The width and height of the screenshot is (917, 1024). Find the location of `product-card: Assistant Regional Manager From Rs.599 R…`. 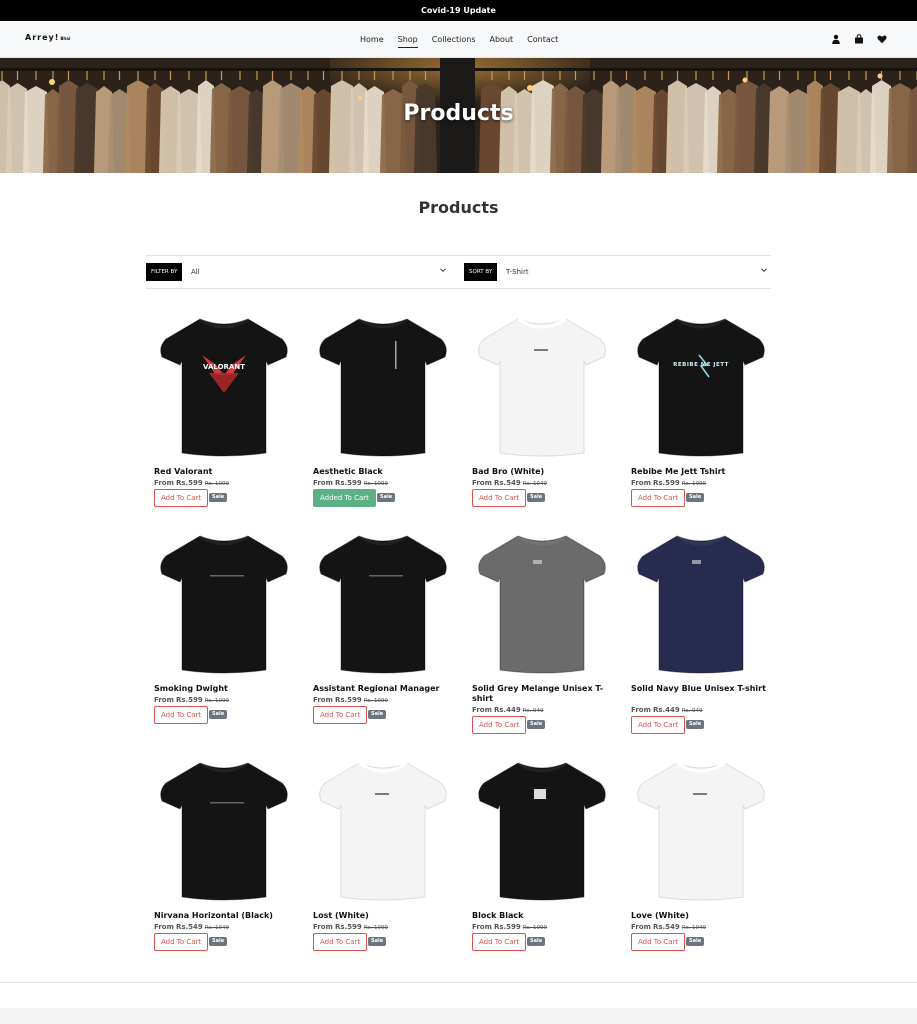

product-card: Assistant Regional Manager From Rs.599 R… is located at coordinates (383, 635).